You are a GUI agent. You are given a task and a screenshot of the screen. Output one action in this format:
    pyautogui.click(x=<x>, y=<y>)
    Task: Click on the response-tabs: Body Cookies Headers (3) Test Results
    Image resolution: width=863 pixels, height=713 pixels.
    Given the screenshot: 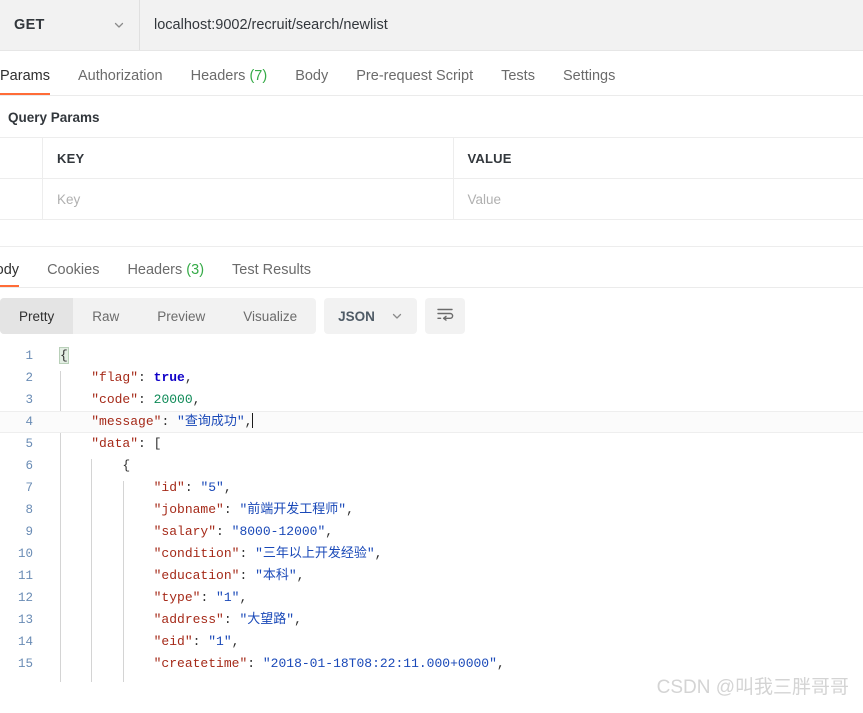 What is the action you would take?
    pyautogui.click(x=431, y=267)
    